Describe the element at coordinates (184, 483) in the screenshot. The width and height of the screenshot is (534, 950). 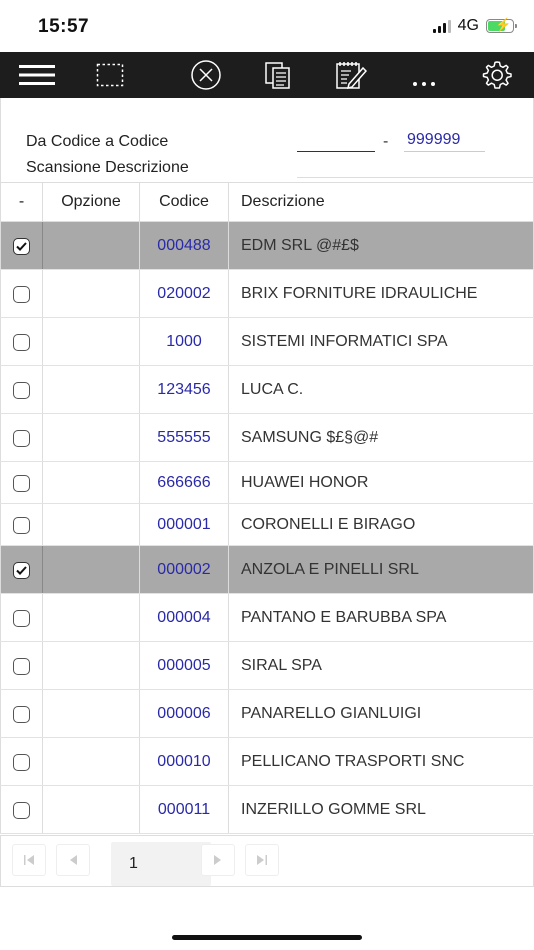
I see `row-code-cell: 666666` at that location.